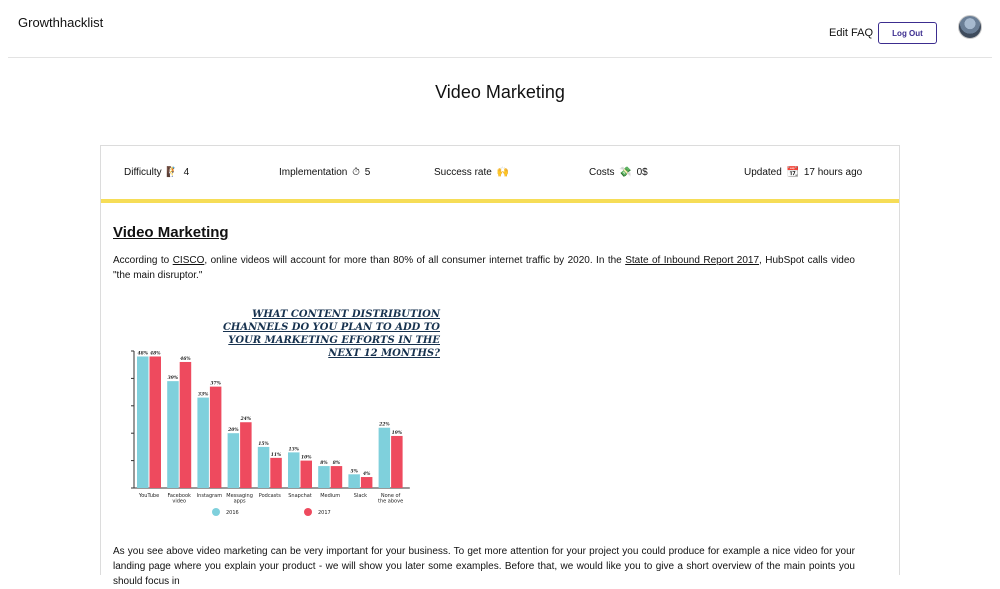 This screenshot has width=1000, height=589. What do you see at coordinates (354, 471) in the screenshot?
I see `bar-data-label: 5%` at bounding box center [354, 471].